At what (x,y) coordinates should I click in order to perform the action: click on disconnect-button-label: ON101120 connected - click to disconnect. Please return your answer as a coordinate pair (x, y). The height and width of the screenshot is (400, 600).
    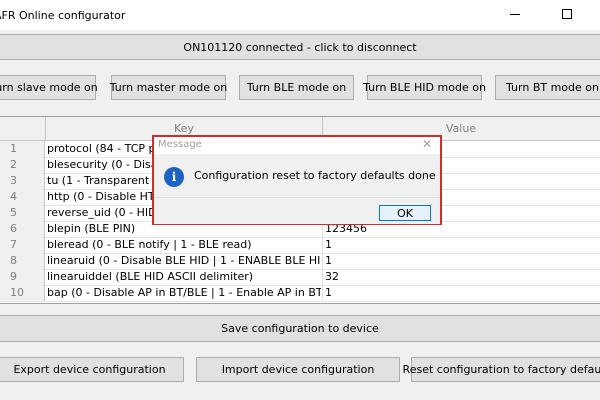
    Looking at the image, I should click on (300, 47).